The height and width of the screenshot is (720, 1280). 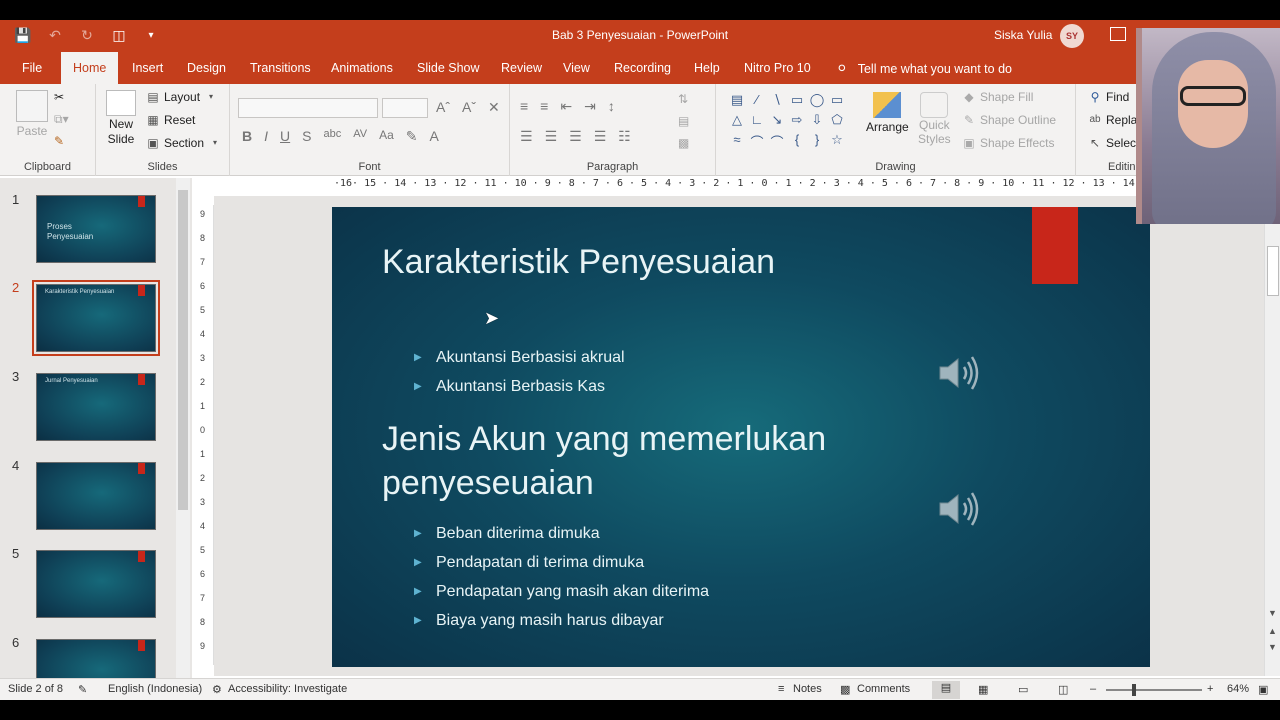 I want to click on tab-nitro-pro: Nitro Pro 10, so click(x=777, y=68).